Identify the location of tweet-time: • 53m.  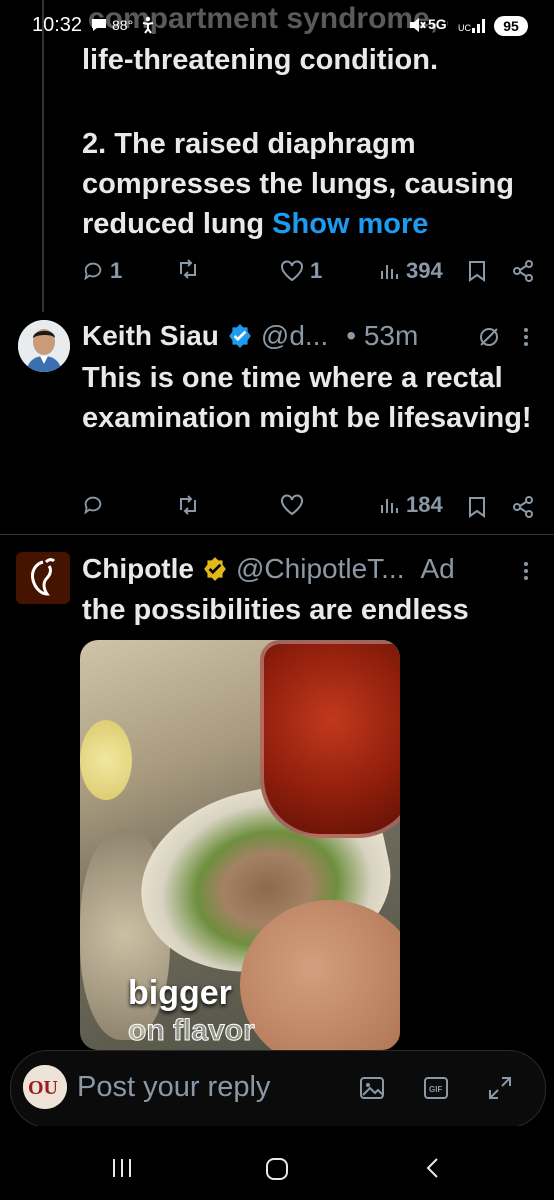
(382, 335).